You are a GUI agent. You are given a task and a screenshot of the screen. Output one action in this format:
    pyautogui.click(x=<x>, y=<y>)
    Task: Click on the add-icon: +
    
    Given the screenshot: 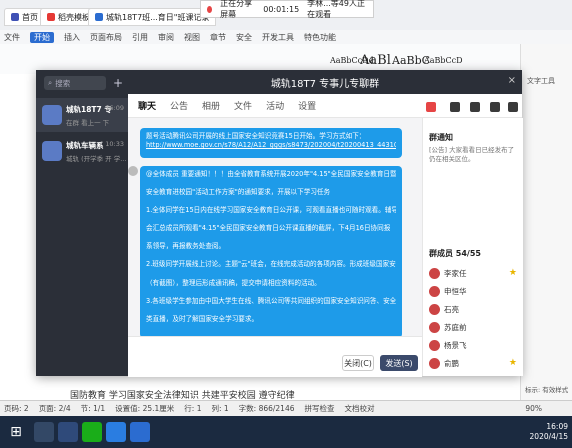 What is the action you would take?
    pyautogui.click(x=118, y=83)
    